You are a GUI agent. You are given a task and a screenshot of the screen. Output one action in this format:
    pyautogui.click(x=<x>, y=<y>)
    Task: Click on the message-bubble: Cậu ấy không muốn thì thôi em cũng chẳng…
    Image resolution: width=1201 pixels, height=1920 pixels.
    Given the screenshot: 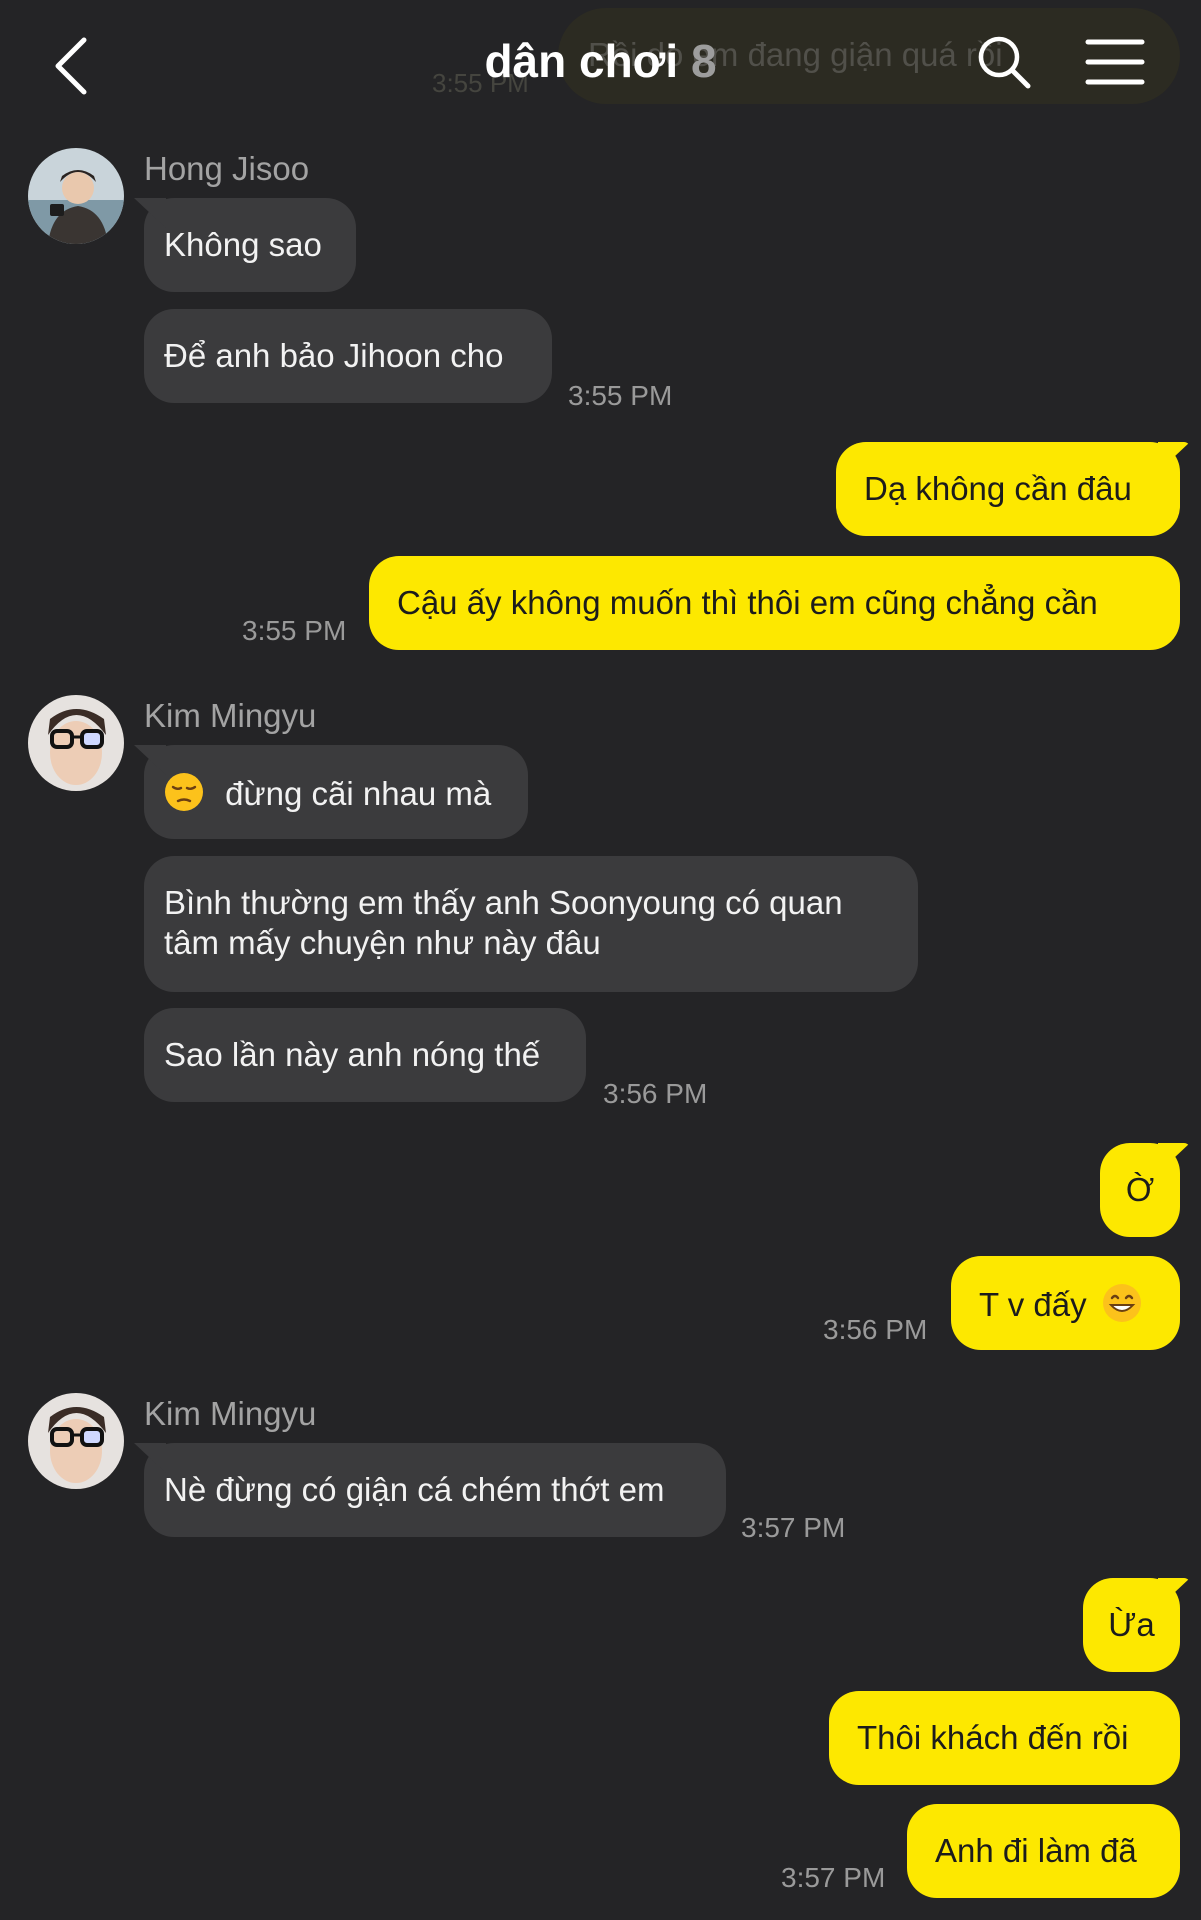 What is the action you would take?
    pyautogui.click(x=774, y=603)
    